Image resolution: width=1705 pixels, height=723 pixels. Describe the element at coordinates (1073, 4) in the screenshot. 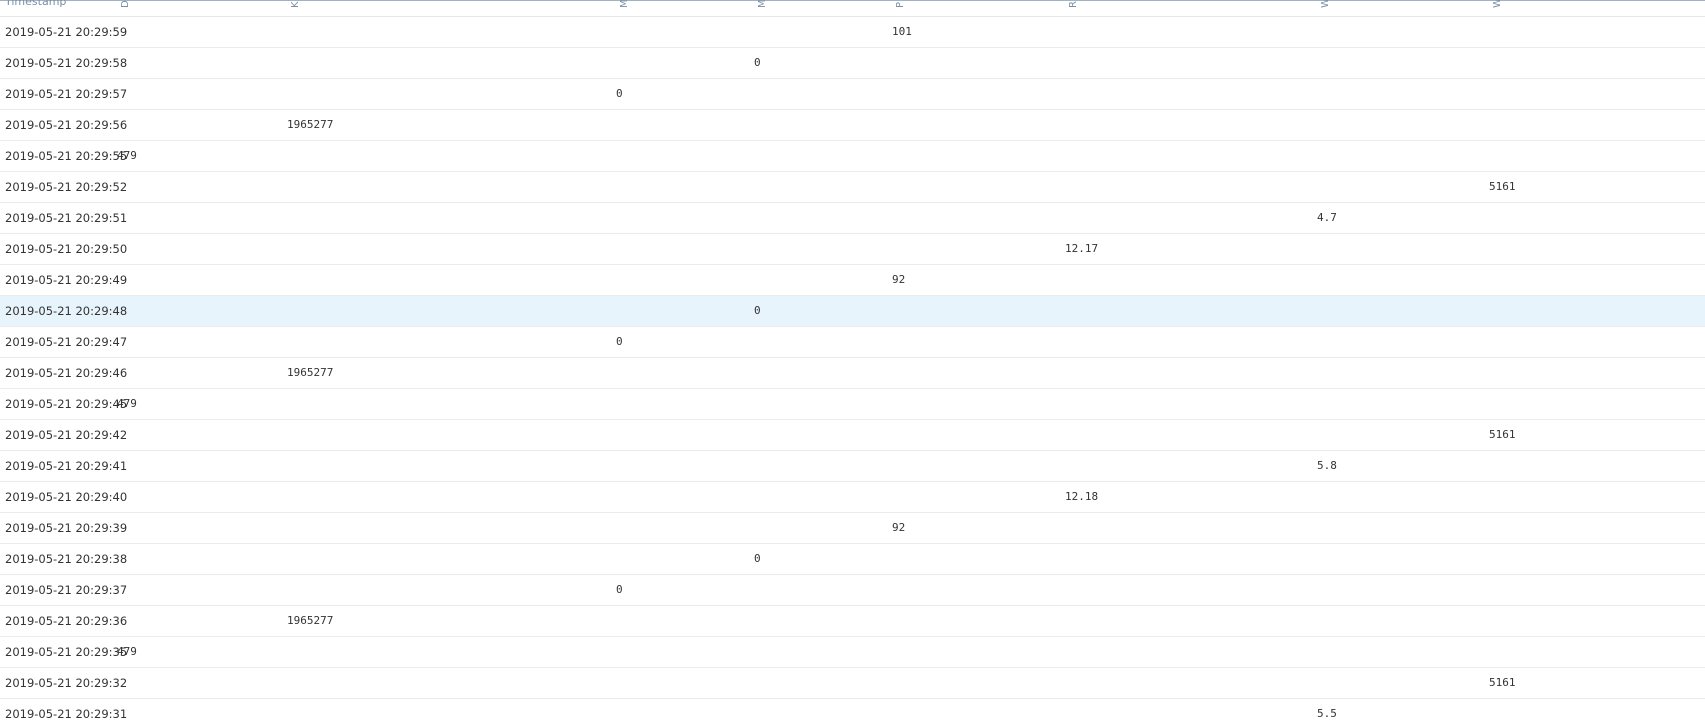

I see `header-column-5: R` at that location.